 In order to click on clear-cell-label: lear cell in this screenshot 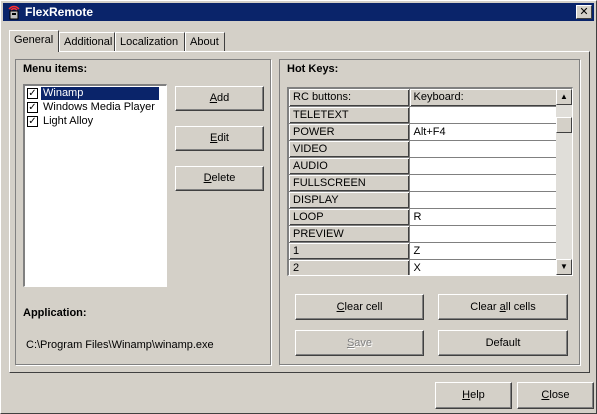, I will do `click(363, 307)`.